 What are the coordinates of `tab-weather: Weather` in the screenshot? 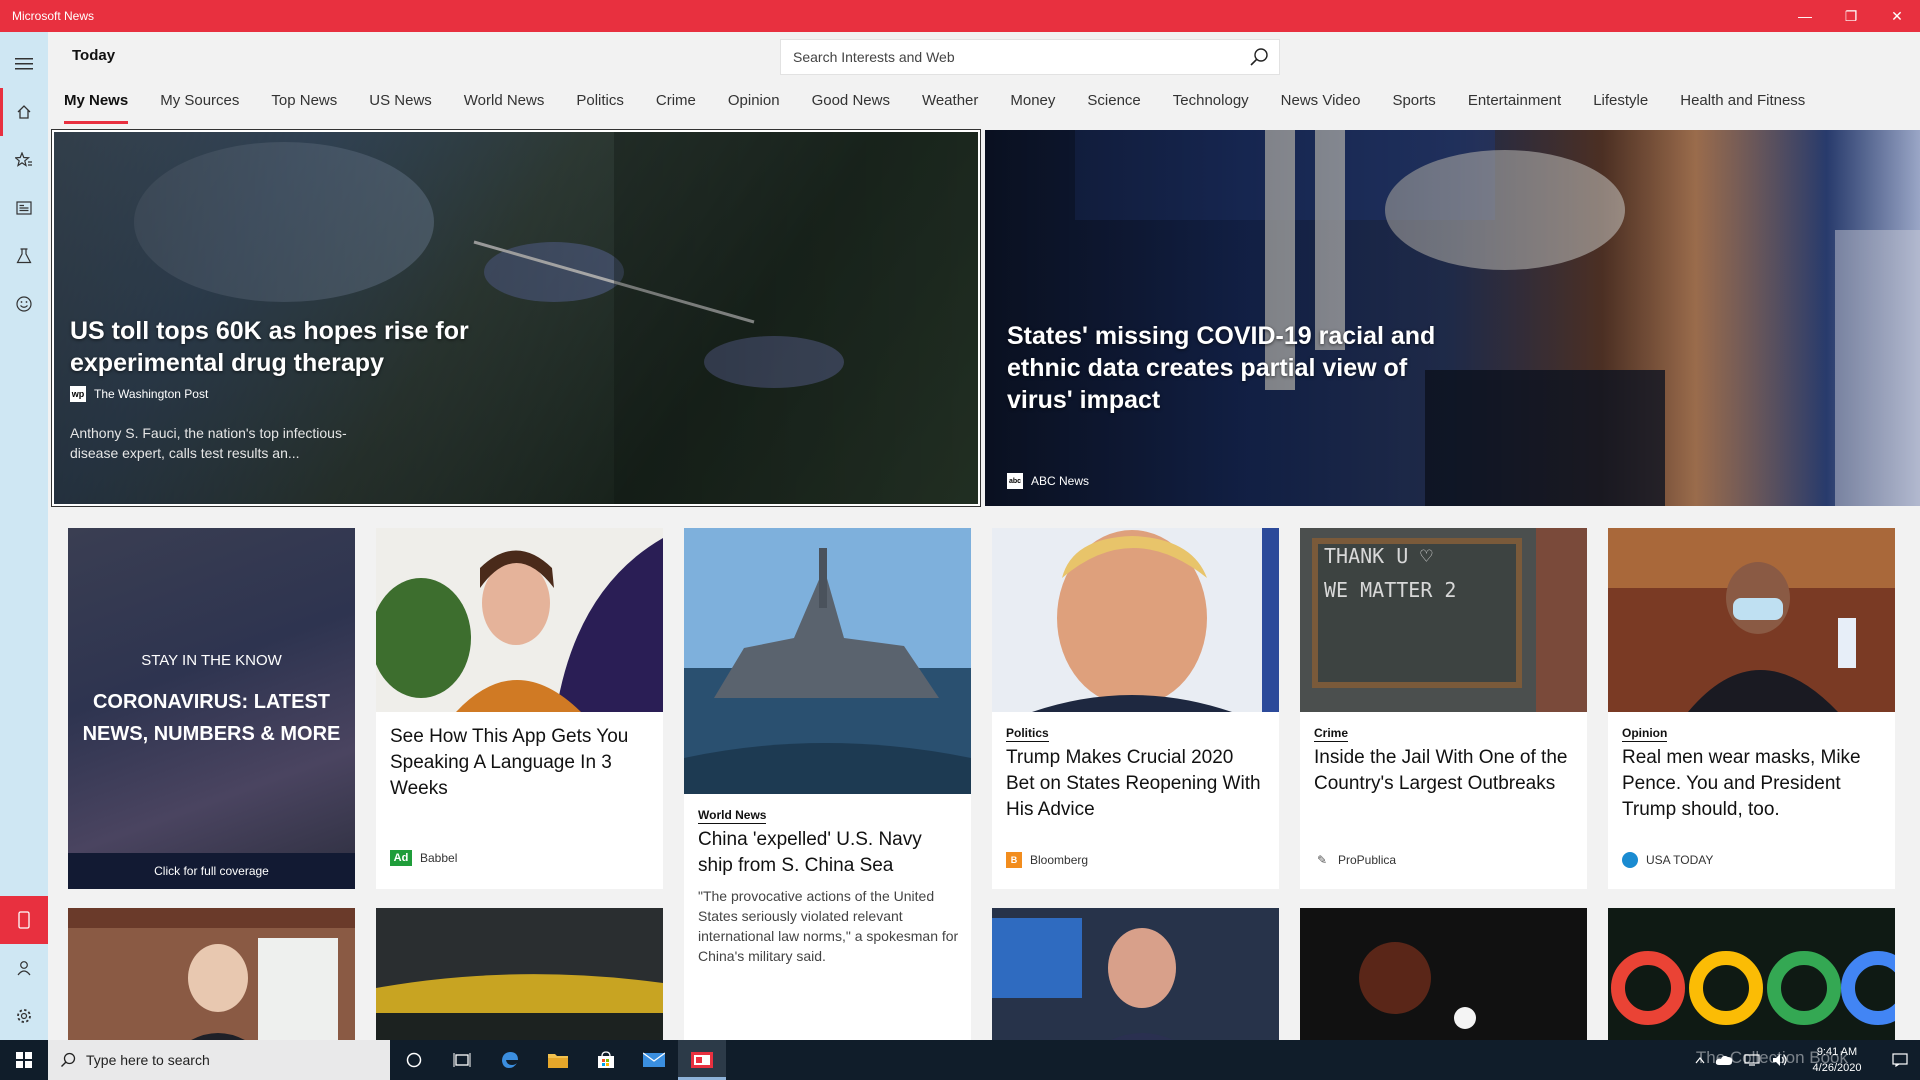 It's located at (950, 106).